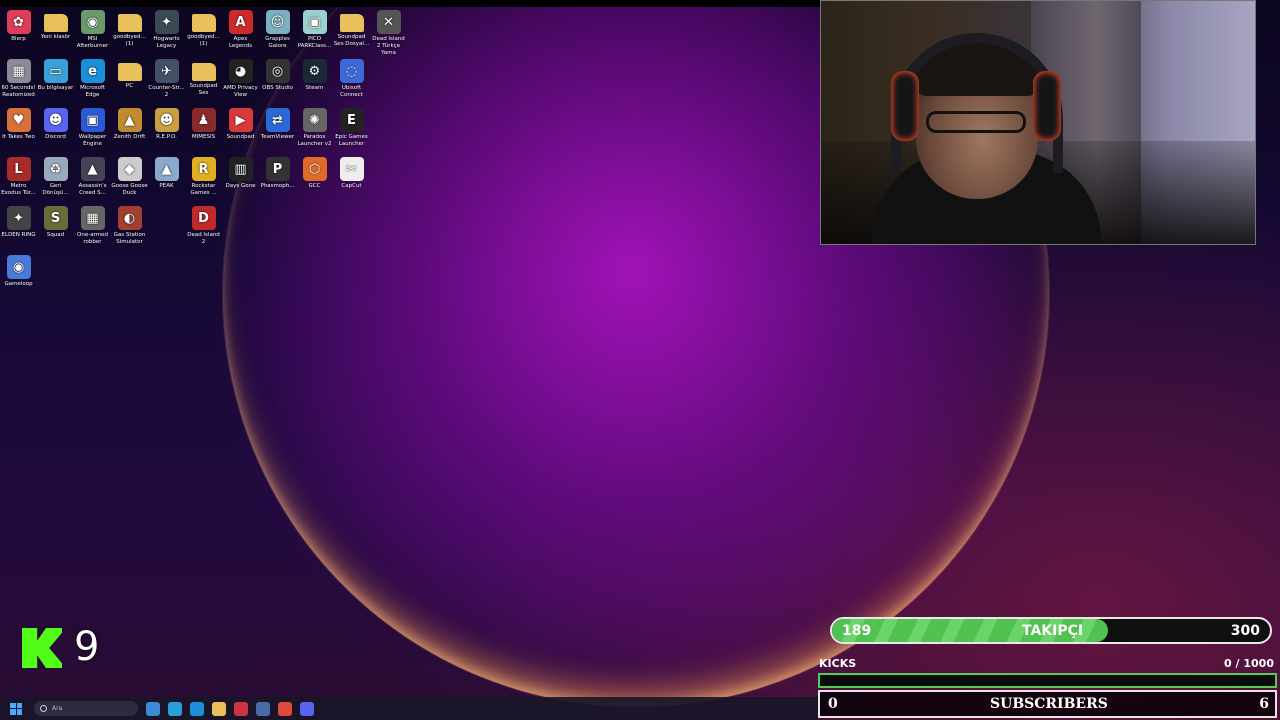  What do you see at coordinates (55, 137) in the screenshot?
I see `desktop-icon-label: Discord` at bounding box center [55, 137].